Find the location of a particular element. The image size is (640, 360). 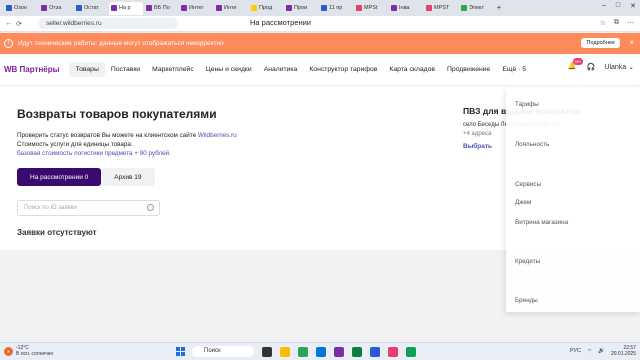

minimize-icon: – is located at coordinates (604, 6).